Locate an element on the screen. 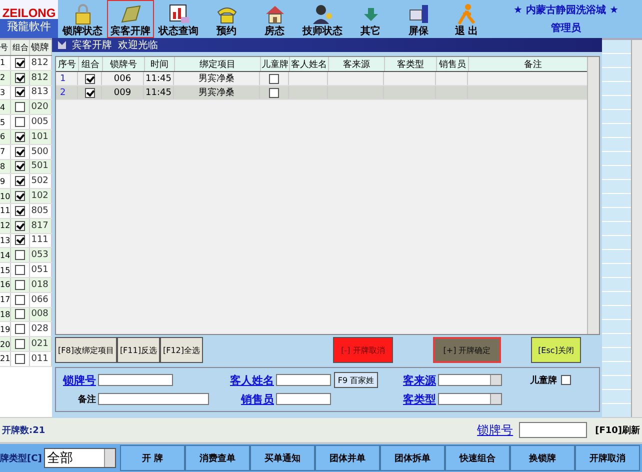 The width and height of the screenshot is (642, 472). action-button: 买单通知 is located at coordinates (282, 458).